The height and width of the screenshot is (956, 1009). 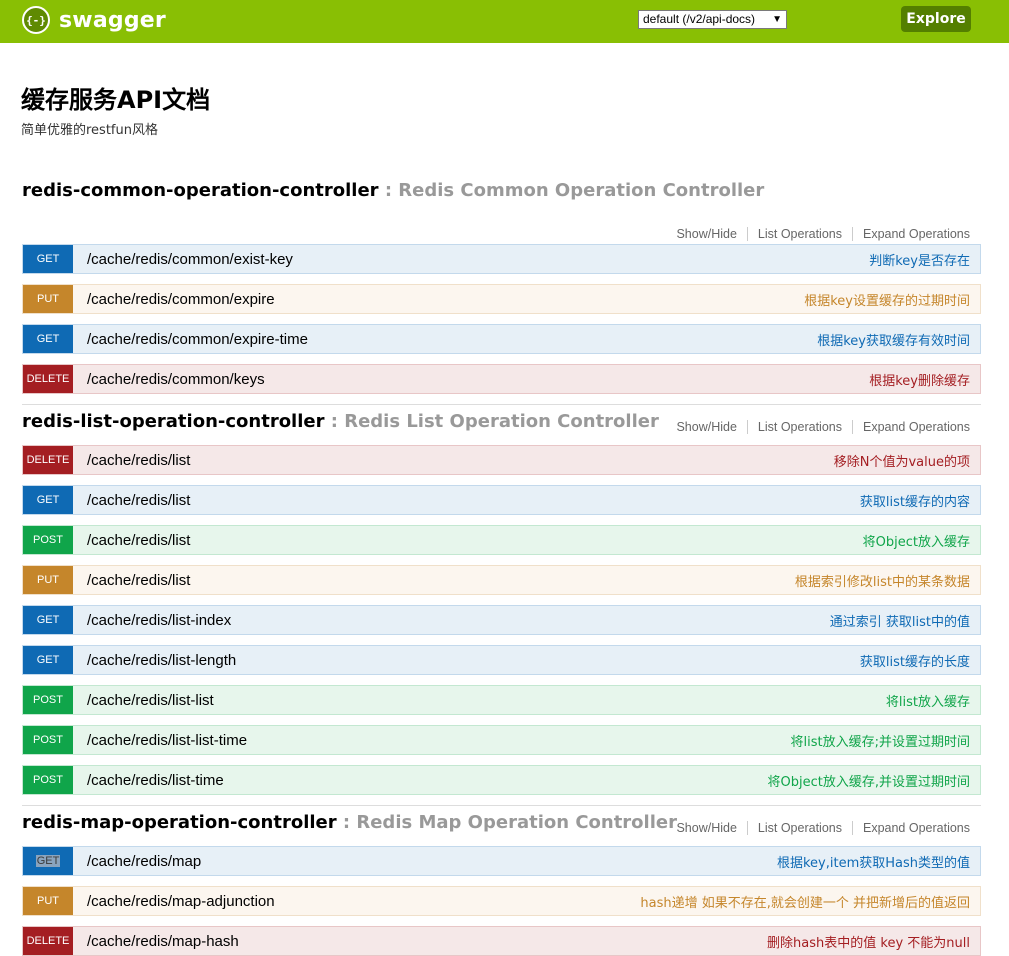 What do you see at coordinates (777, 19) in the screenshot?
I see `chevron-down-icon: ▼` at bounding box center [777, 19].